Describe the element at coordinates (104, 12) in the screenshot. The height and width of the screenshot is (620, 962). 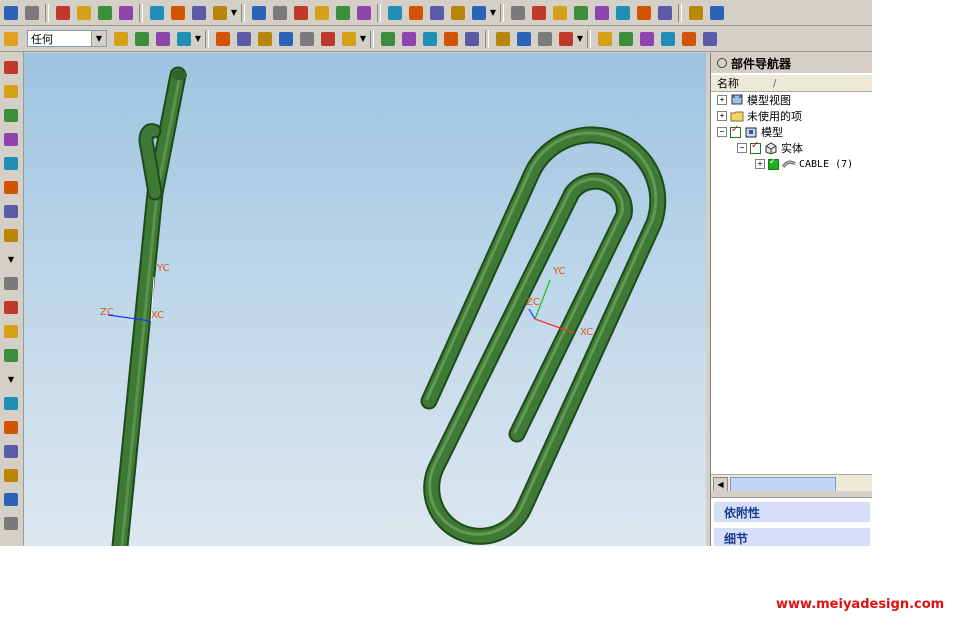
I see `paste-icon` at that location.